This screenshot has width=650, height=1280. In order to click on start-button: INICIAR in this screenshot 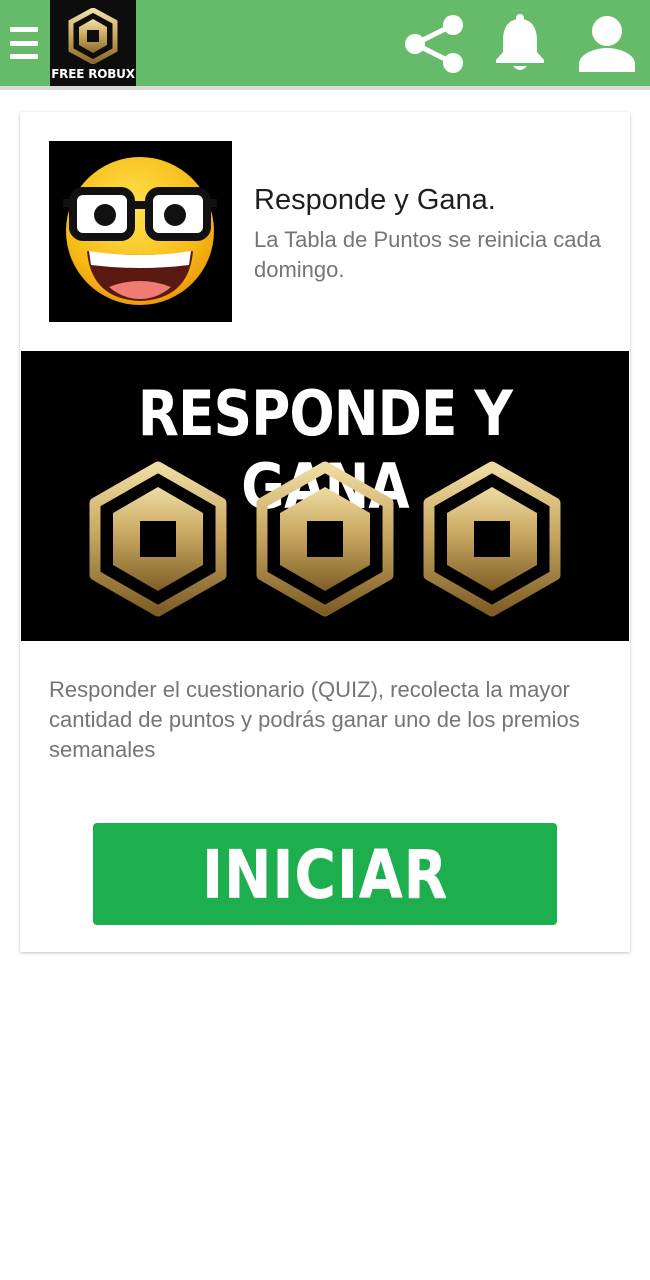, I will do `click(325, 874)`.